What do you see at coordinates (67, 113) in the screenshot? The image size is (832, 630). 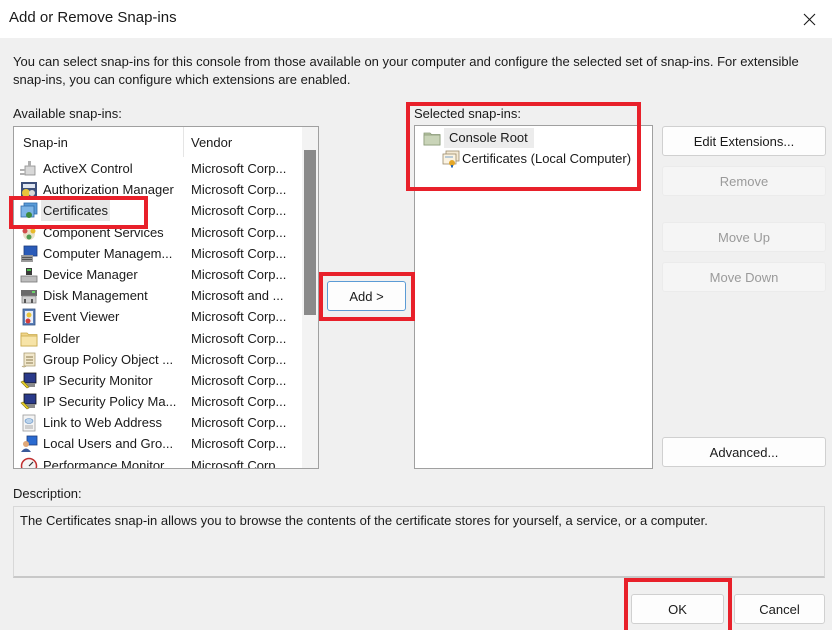 I see `available-snapins-label: Available snap-ins:` at bounding box center [67, 113].